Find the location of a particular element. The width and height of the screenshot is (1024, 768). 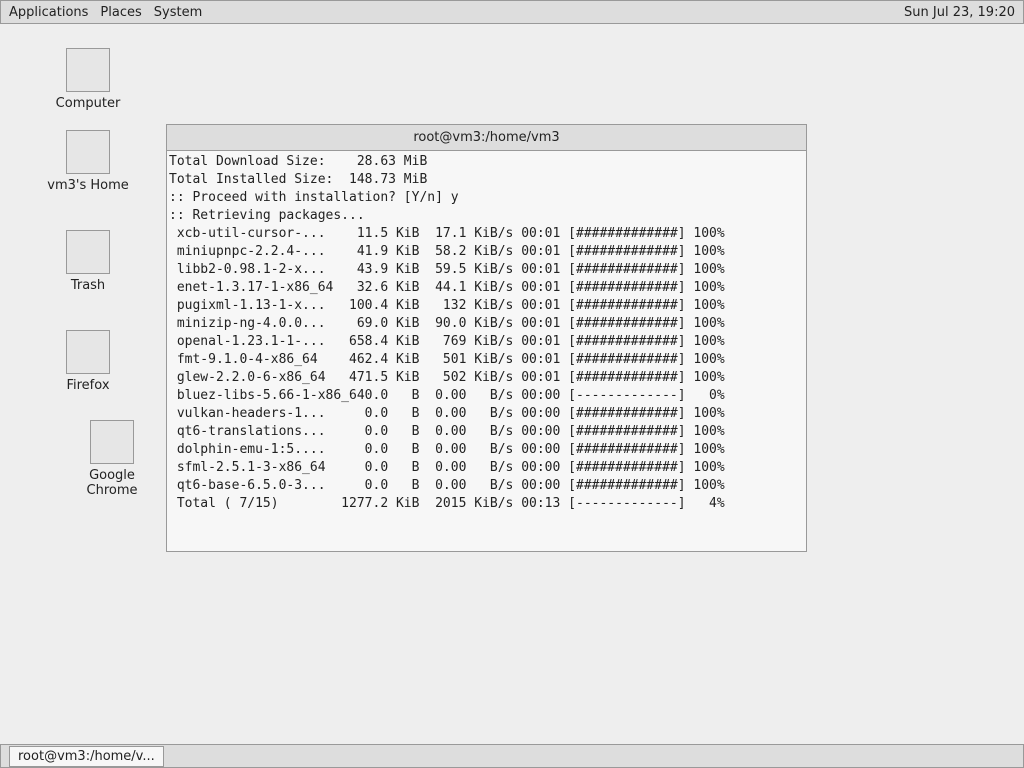

desktop-icon-label: Google Chrome is located at coordinates (112, 483).